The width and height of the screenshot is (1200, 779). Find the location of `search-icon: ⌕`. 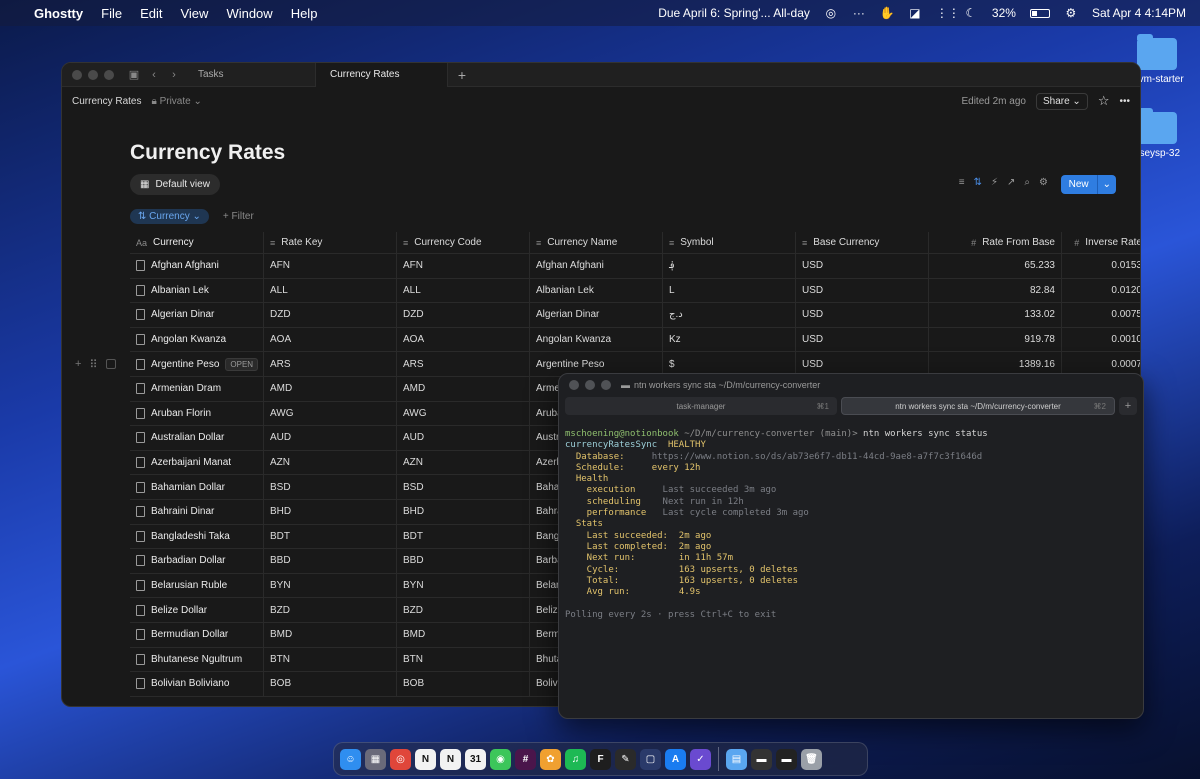

search-icon: ⌕ is located at coordinates (1027, 182).